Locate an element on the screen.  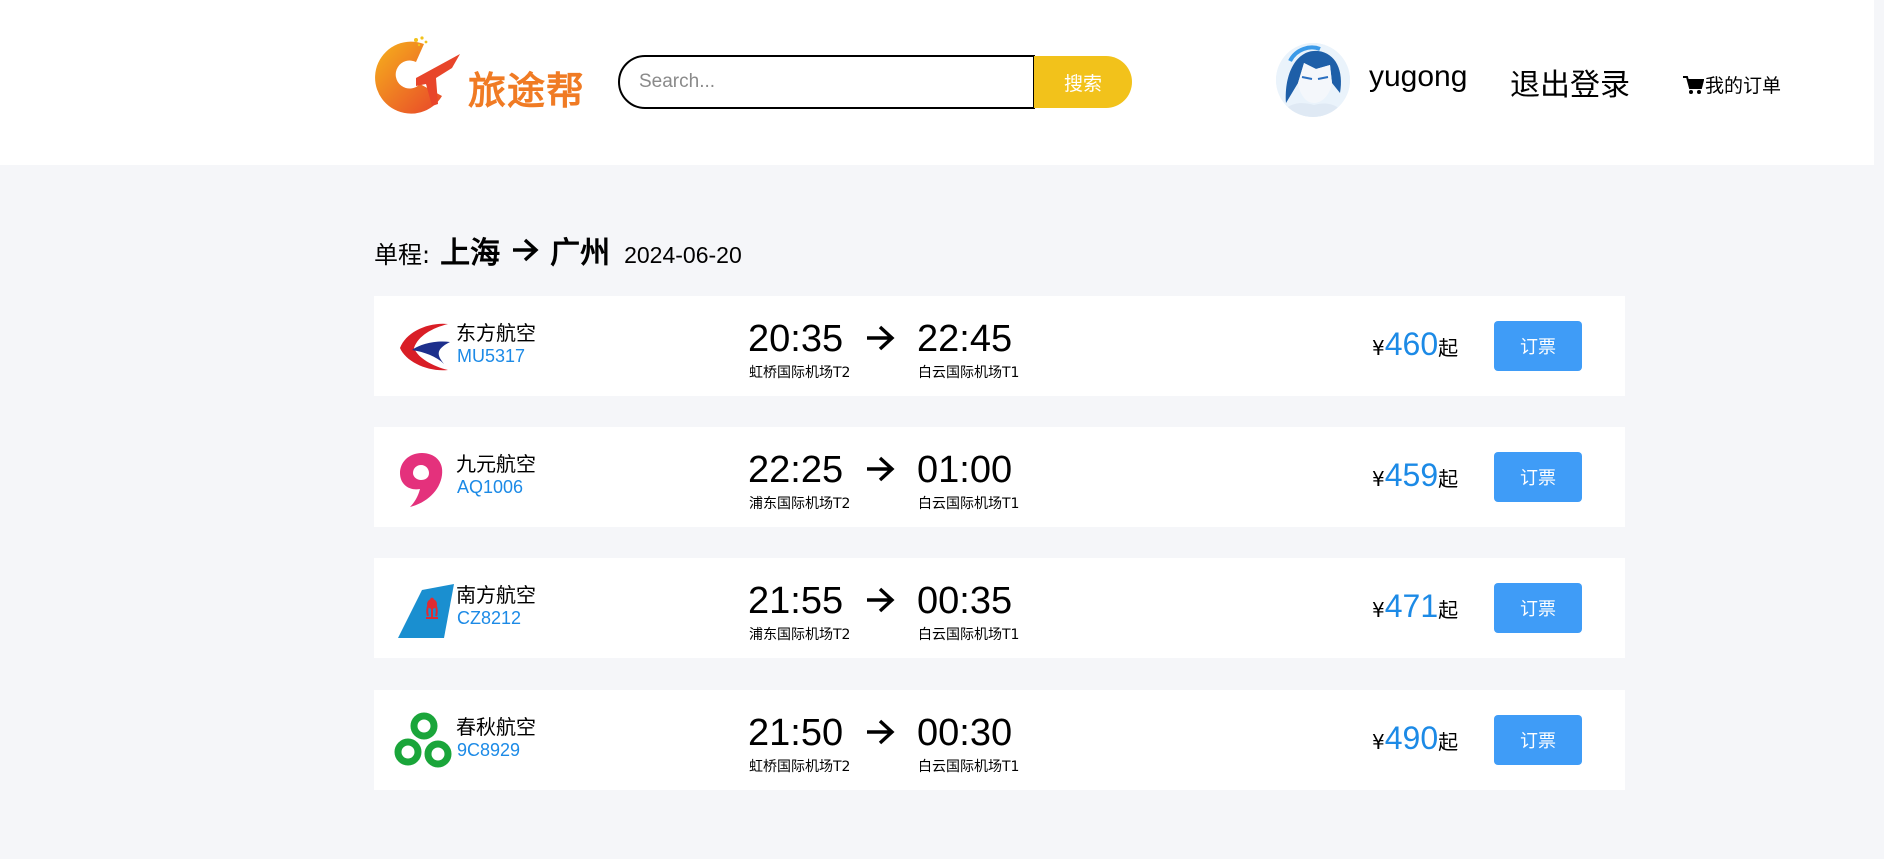
arrival-time: 00:30 is located at coordinates (965, 733).